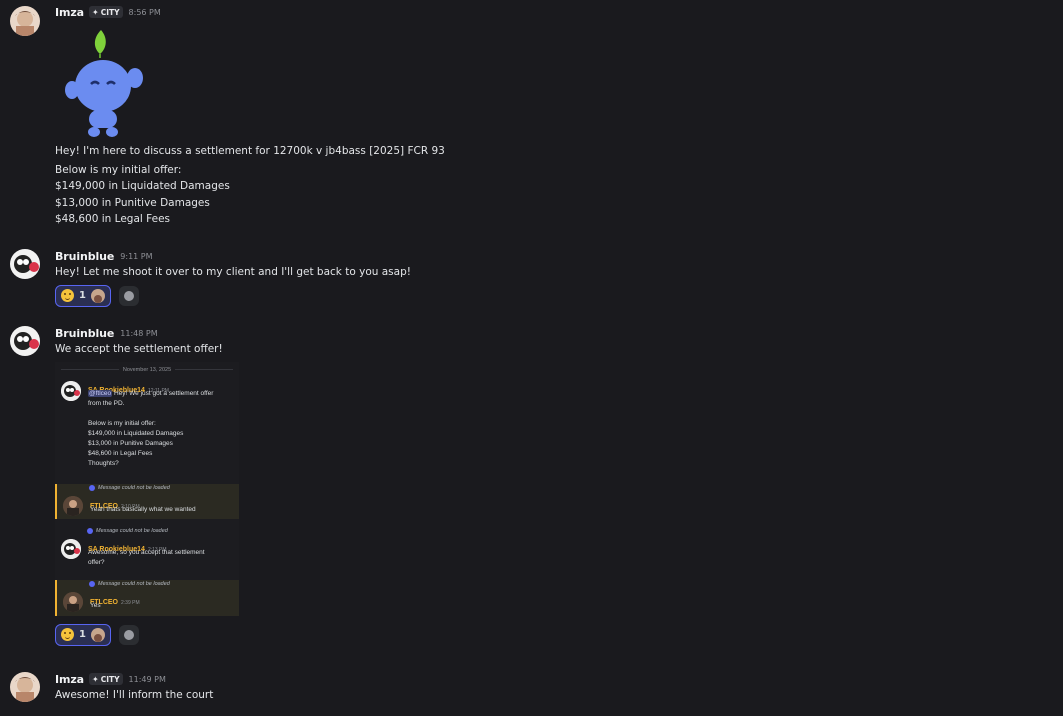 The height and width of the screenshot is (716, 1063). I want to click on timestamp: 8:56 PM, so click(144, 12).